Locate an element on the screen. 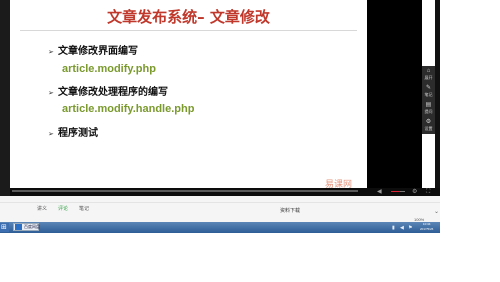 The image size is (500, 282). side-button-settings: ⚙ 设置 is located at coordinates (428, 127).